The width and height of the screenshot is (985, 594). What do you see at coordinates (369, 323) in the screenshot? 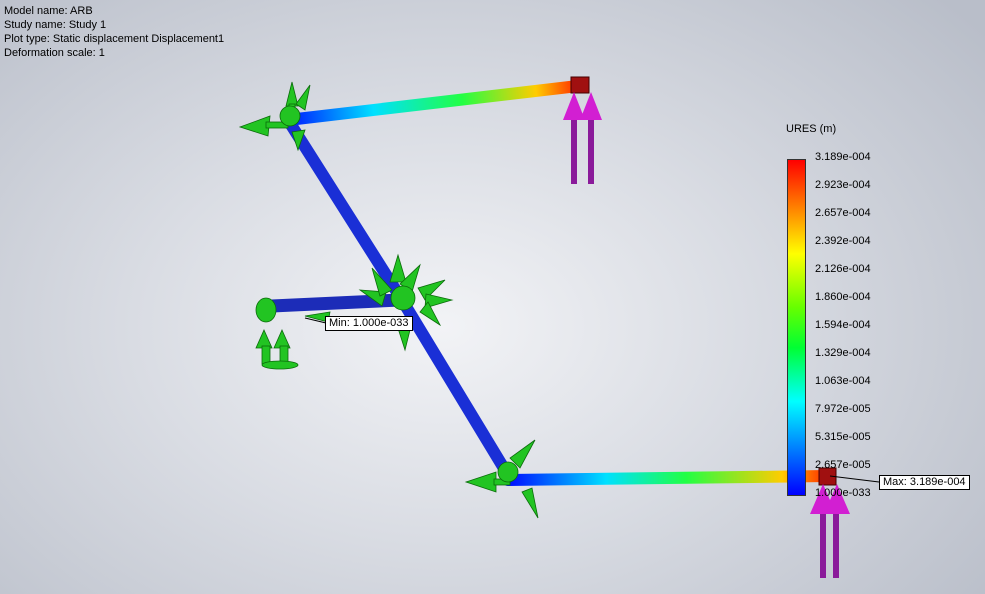
I see `min-probe-label: Min: 1.000e-033` at bounding box center [369, 323].